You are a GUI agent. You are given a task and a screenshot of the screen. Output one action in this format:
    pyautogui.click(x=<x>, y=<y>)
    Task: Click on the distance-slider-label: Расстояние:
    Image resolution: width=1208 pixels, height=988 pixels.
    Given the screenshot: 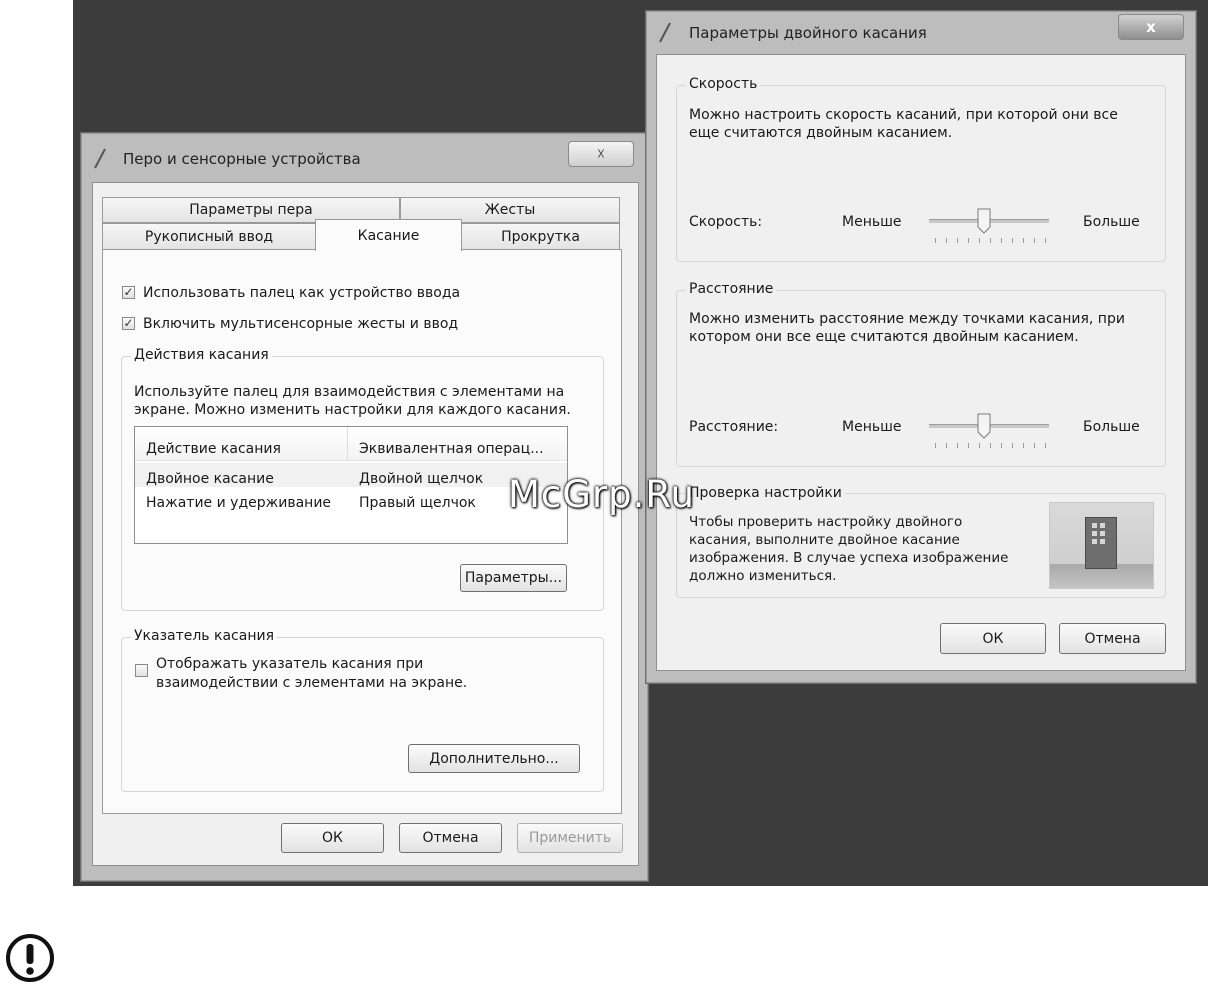 What is the action you would take?
    pyautogui.click(x=734, y=427)
    